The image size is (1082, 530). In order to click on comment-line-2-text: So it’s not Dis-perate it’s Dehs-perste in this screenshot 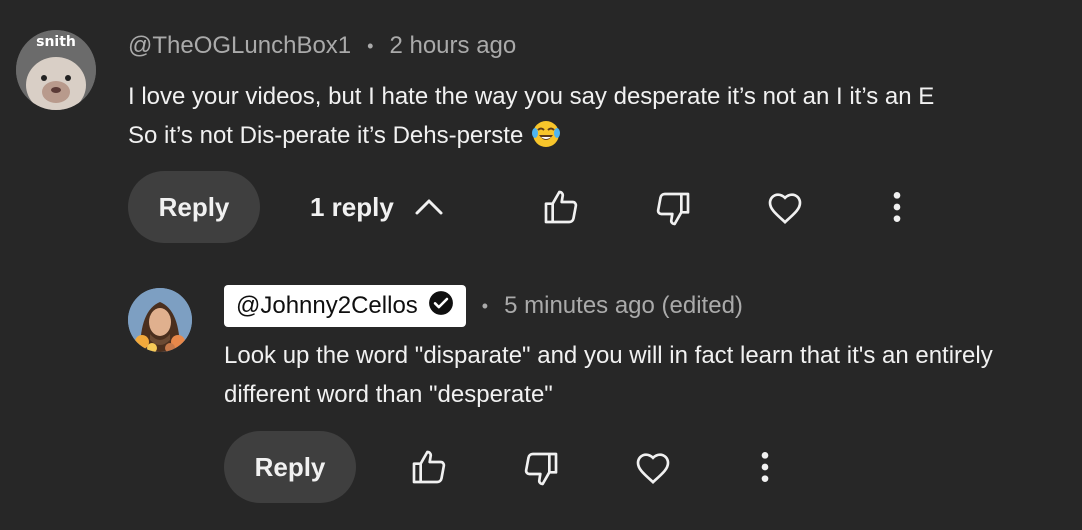, I will do `click(326, 135)`.